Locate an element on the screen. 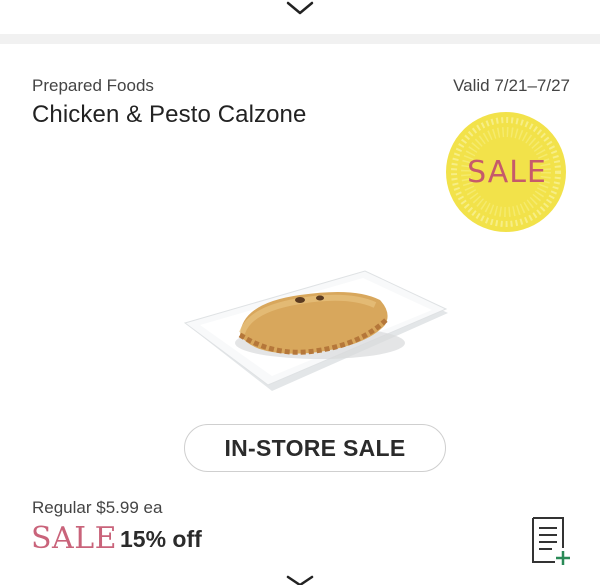 The height and width of the screenshot is (585, 600). valid-dates: Valid 7/21–7/27 is located at coordinates (511, 85).